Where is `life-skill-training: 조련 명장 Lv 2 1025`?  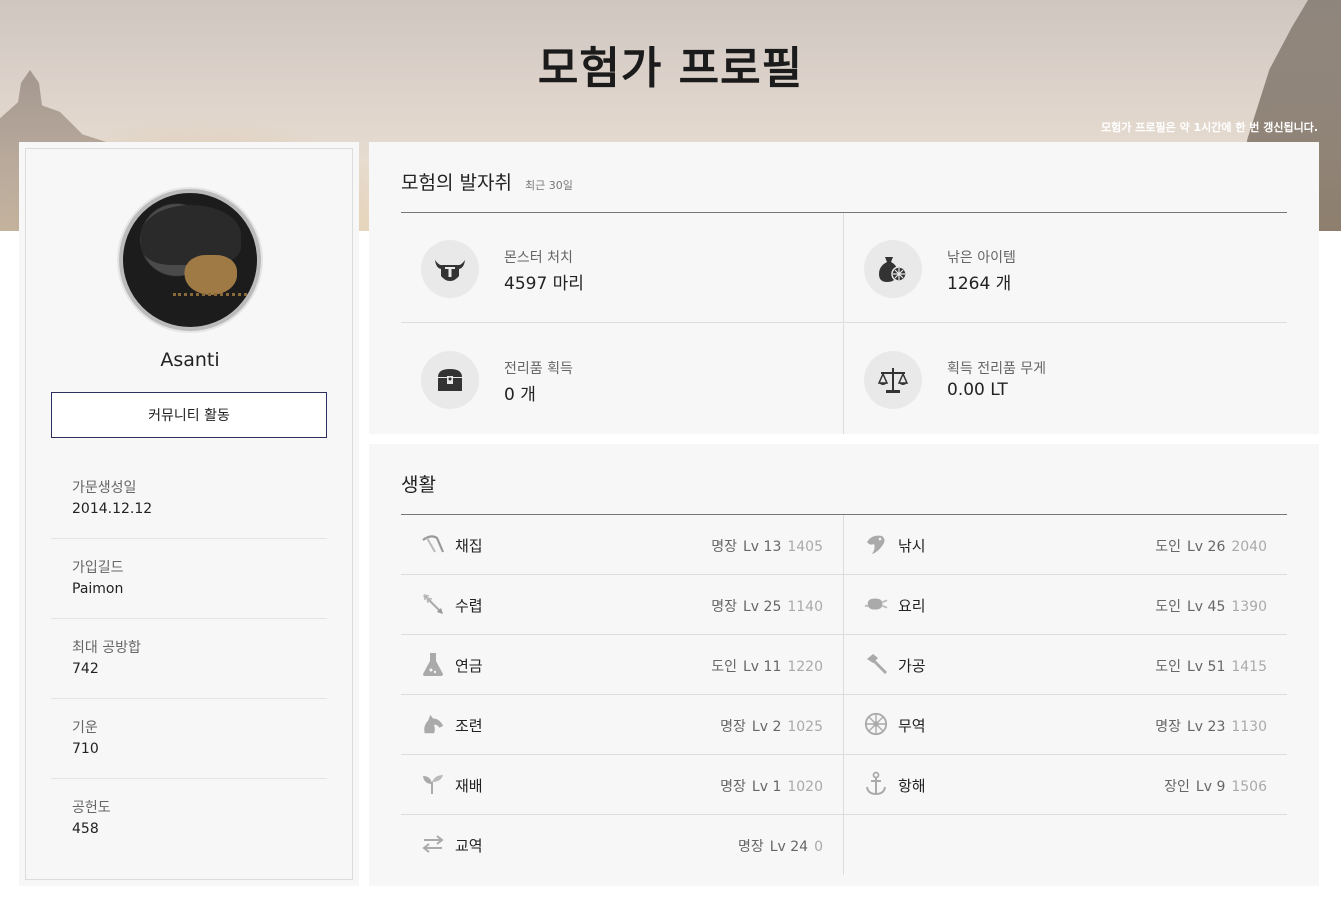 life-skill-training: 조련 명장 Lv 2 1025 is located at coordinates (622, 725).